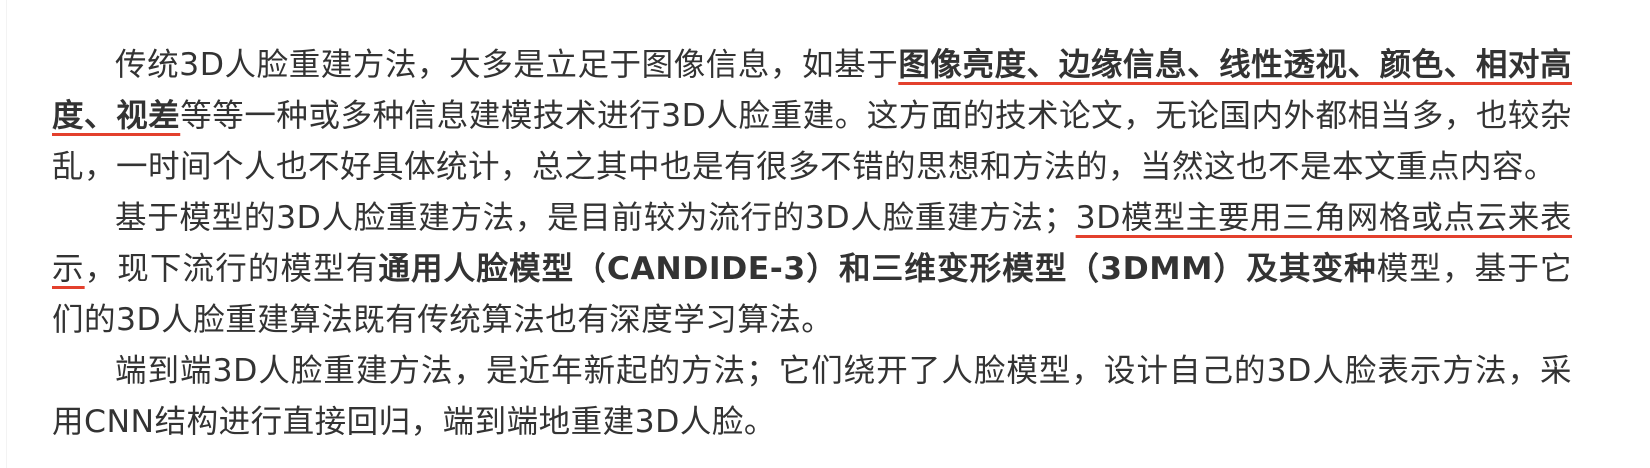  Describe the element at coordinates (6, 234) in the screenshot. I see `page-edge-divider` at that location.